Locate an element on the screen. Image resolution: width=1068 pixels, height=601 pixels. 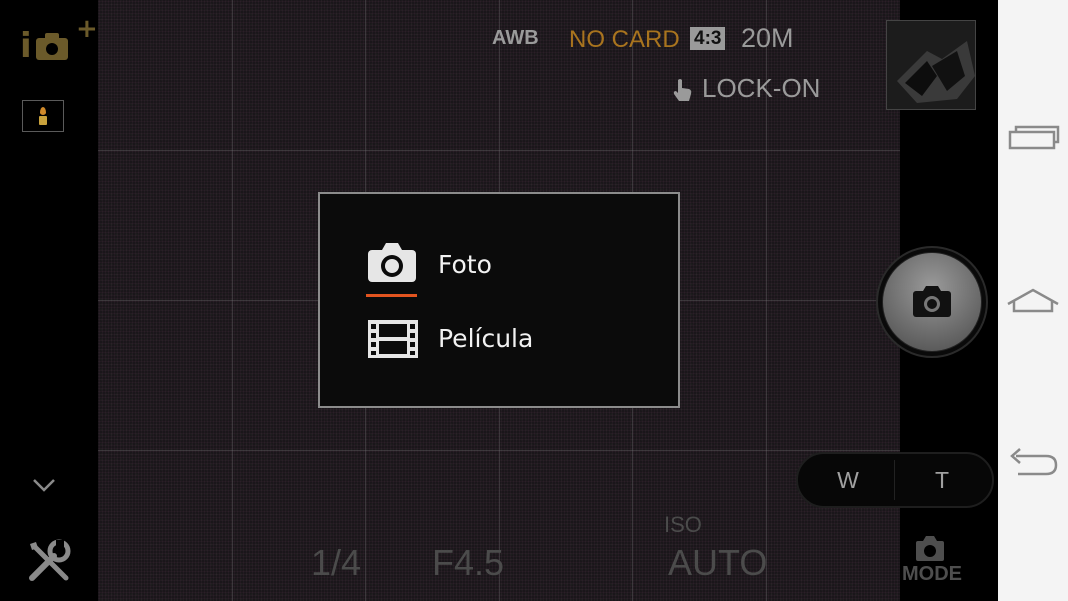
aspect-ratio-badge: 4:3 is located at coordinates (708, 38).